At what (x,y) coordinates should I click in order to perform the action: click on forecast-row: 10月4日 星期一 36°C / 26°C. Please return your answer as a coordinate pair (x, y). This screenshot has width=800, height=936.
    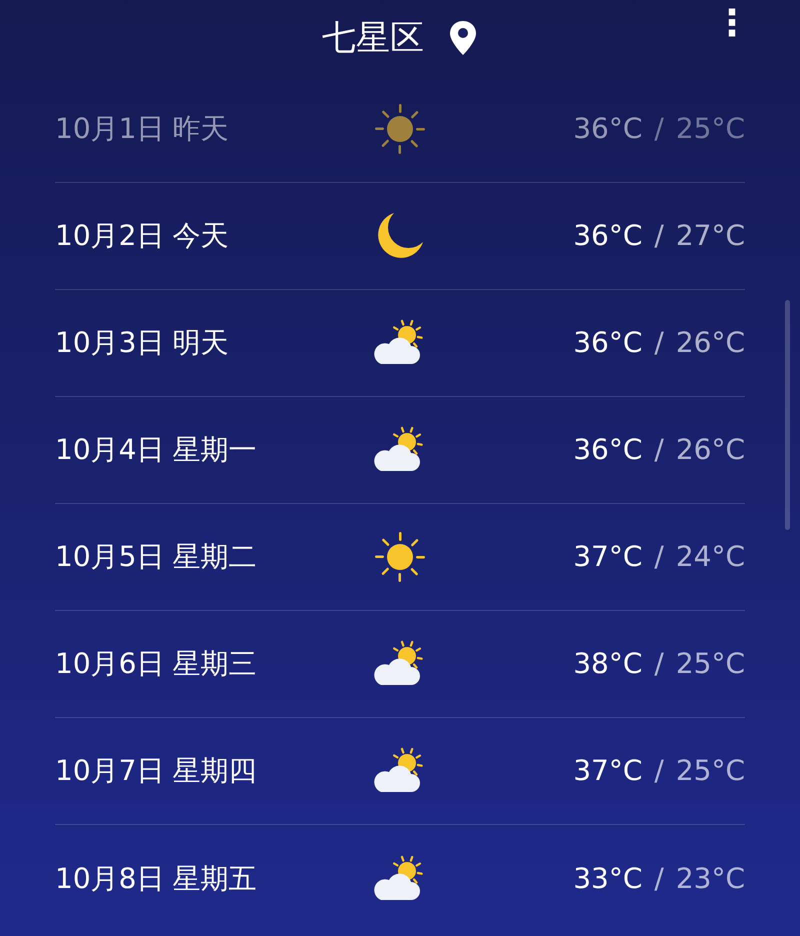
    Looking at the image, I should click on (400, 450).